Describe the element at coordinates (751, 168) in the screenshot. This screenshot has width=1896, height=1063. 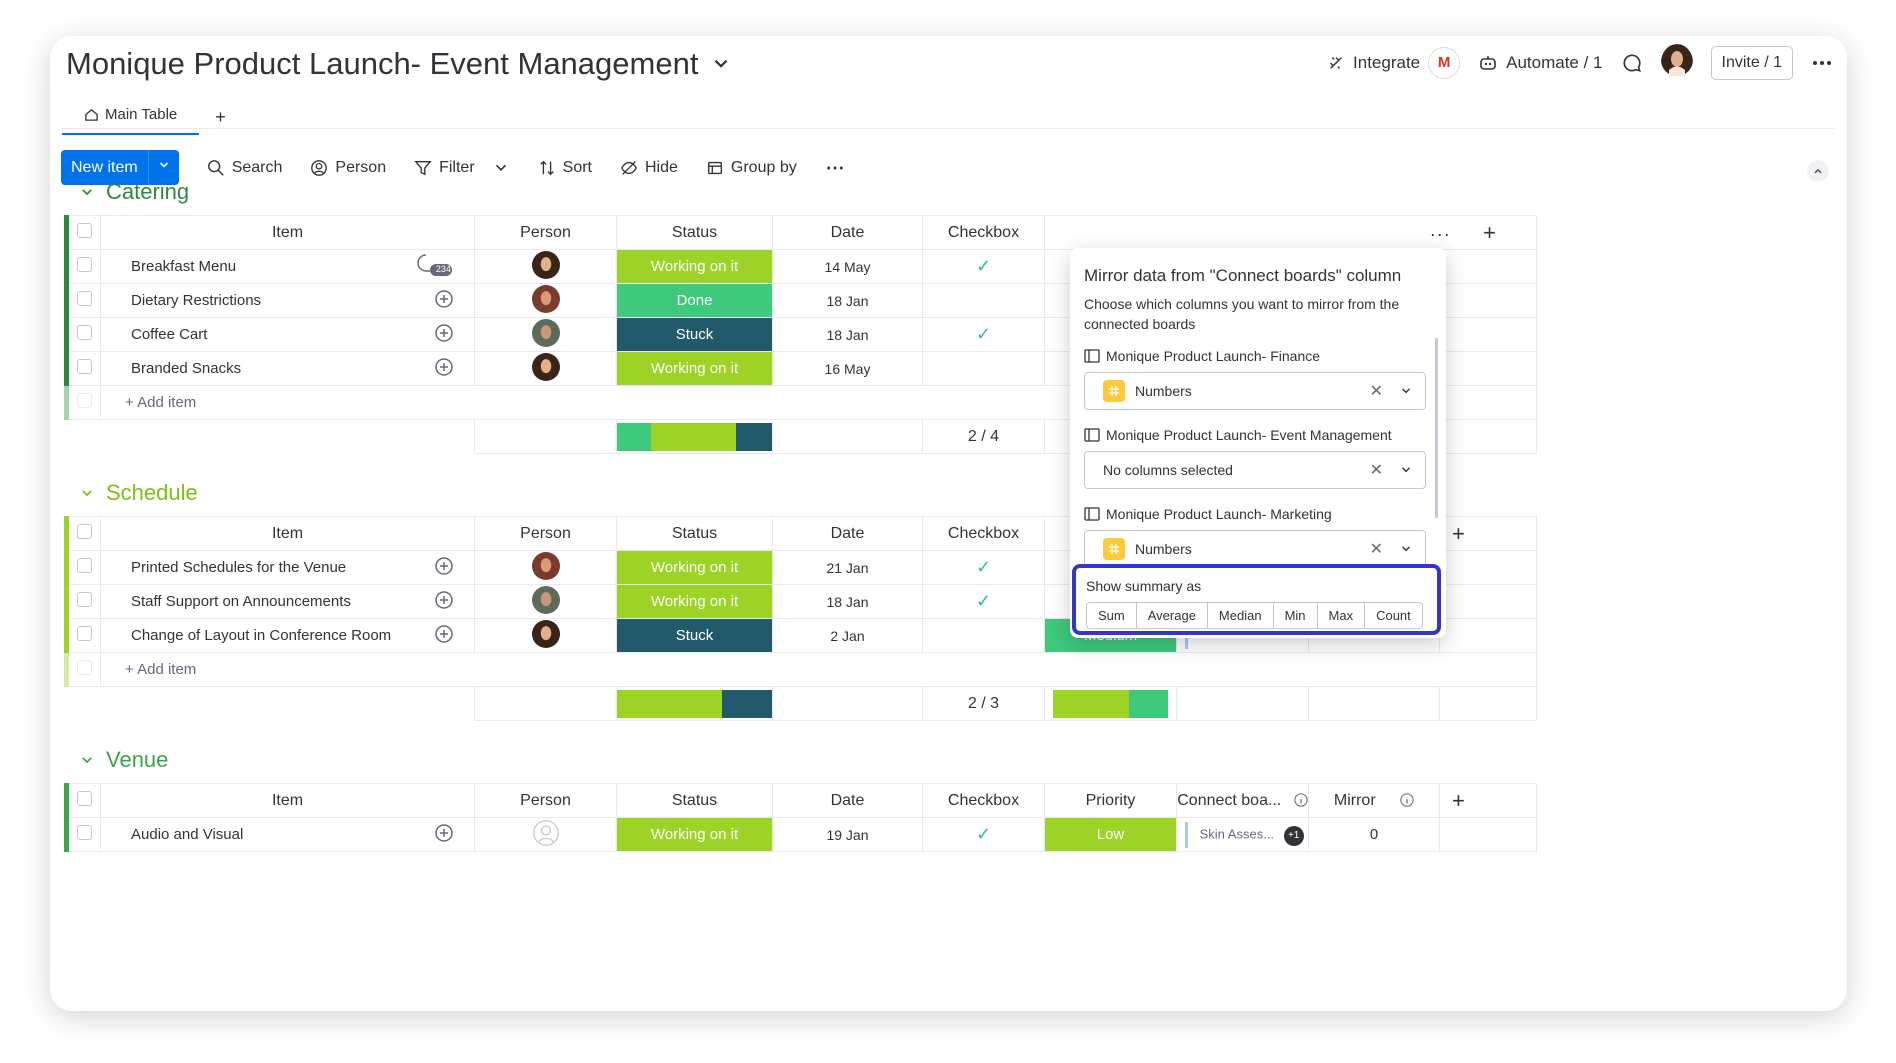
I see `group-by-button: Group by` at that location.